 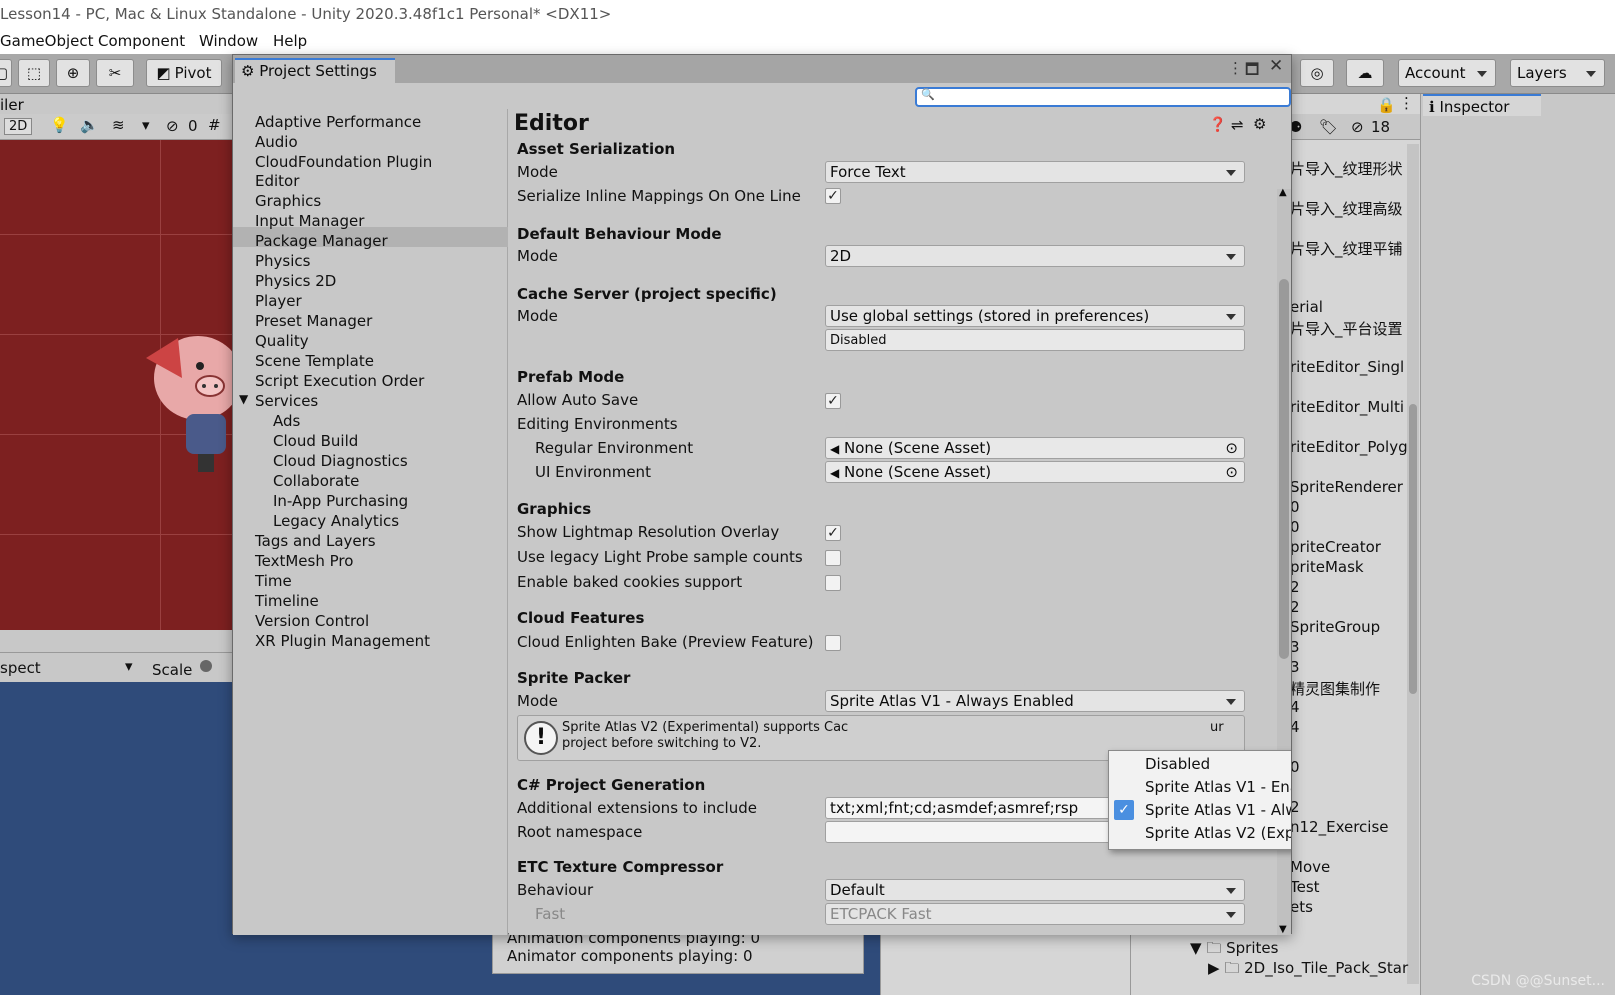 I want to click on list-item: 片导入_纹理形状, so click(x=1346, y=168).